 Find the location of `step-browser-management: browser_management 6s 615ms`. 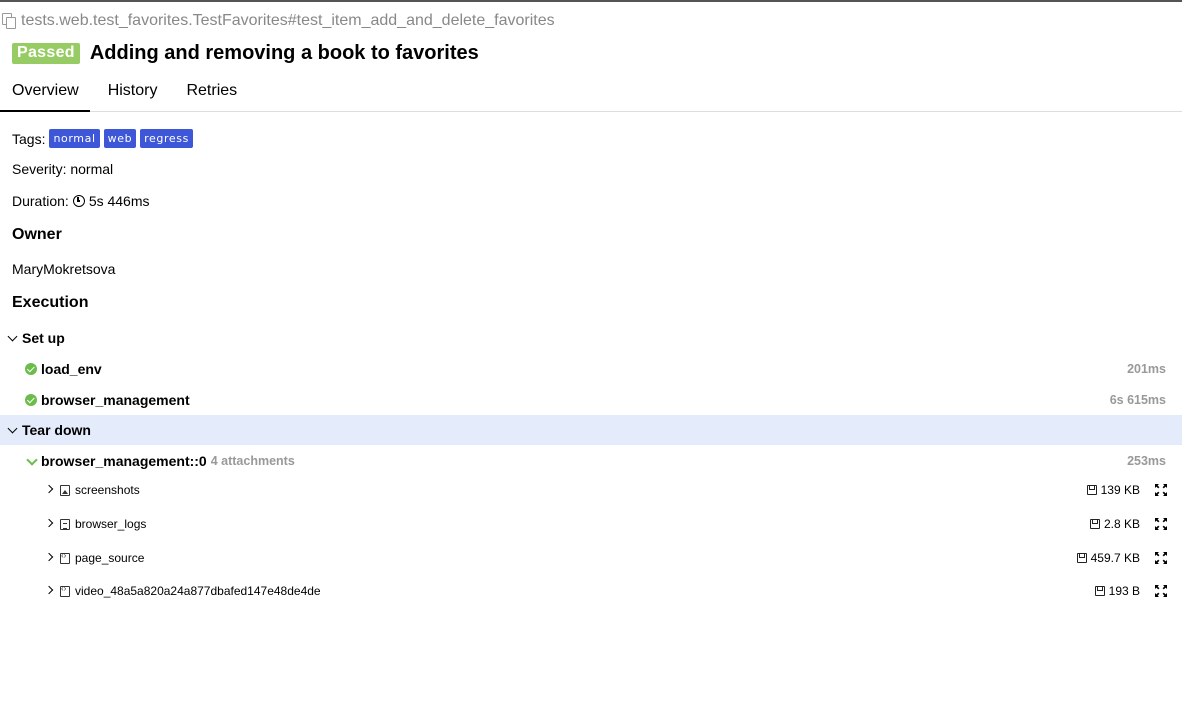

step-browser-management: browser_management 6s 615ms is located at coordinates (591, 400).